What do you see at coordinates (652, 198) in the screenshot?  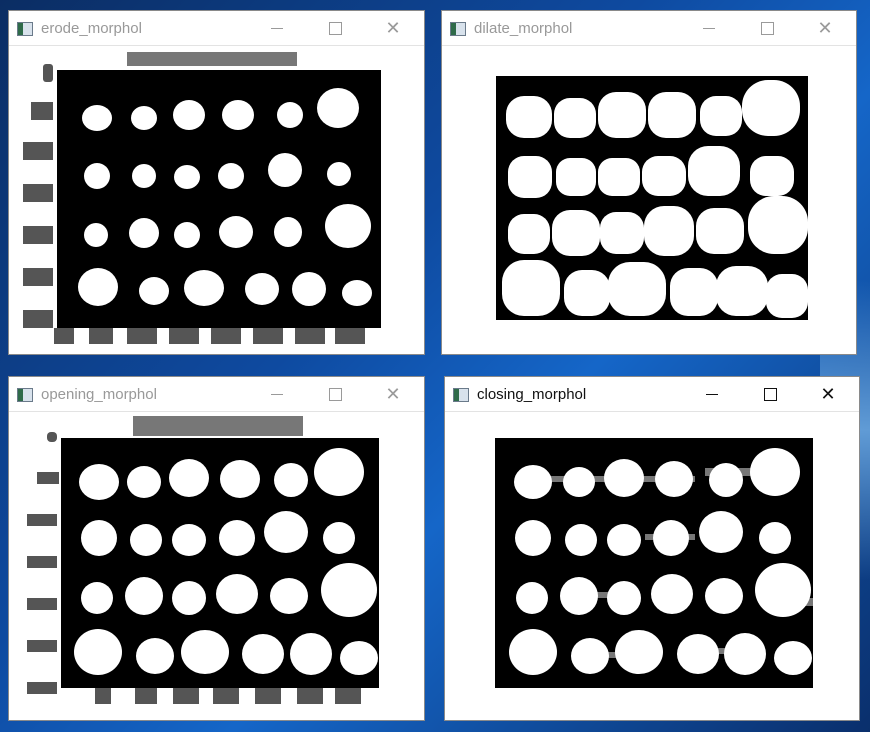 I see `dilate-image` at bounding box center [652, 198].